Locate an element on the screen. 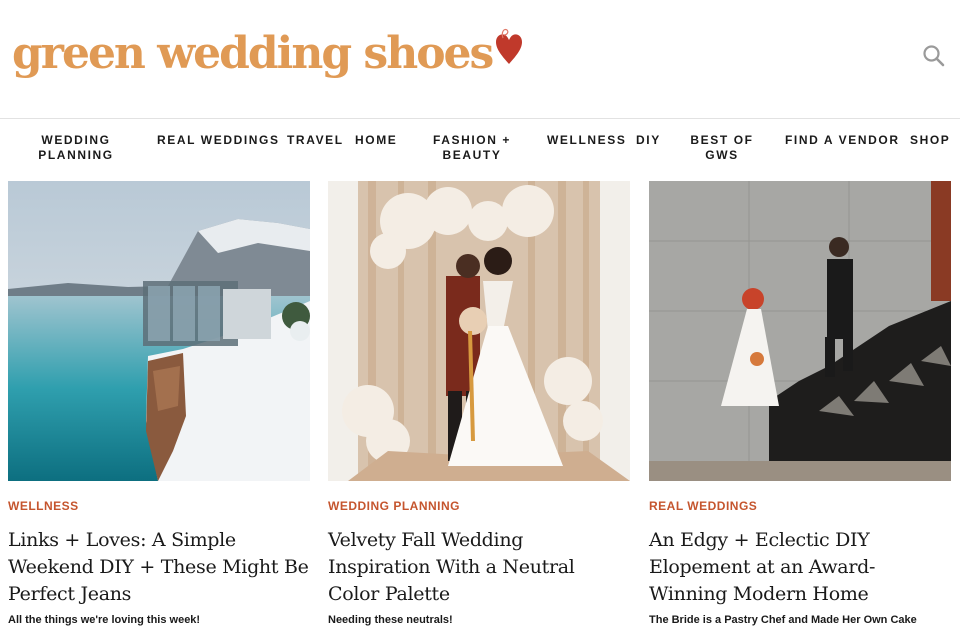 The width and height of the screenshot is (960, 640). post-category: REAL WEDDINGS is located at coordinates (800, 506).